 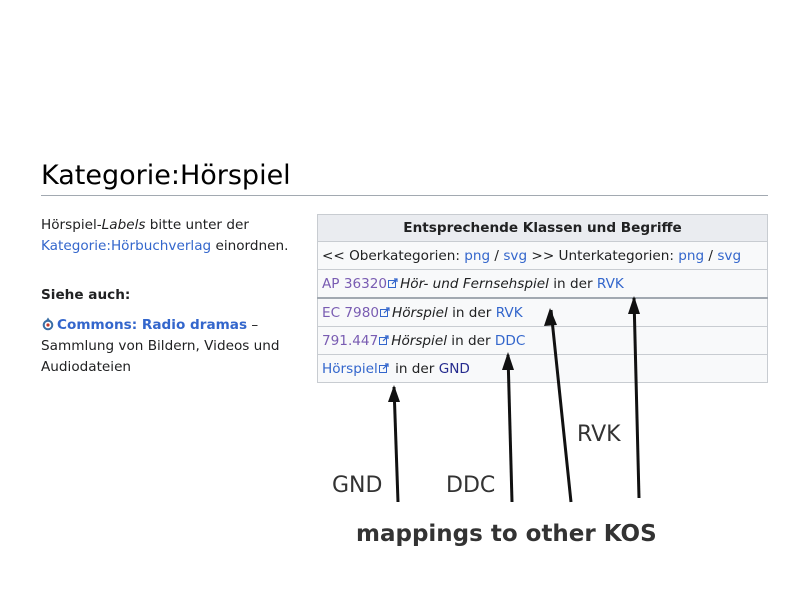 I want to click on nav-prefix: << Oberkategorien:, so click(x=393, y=255).